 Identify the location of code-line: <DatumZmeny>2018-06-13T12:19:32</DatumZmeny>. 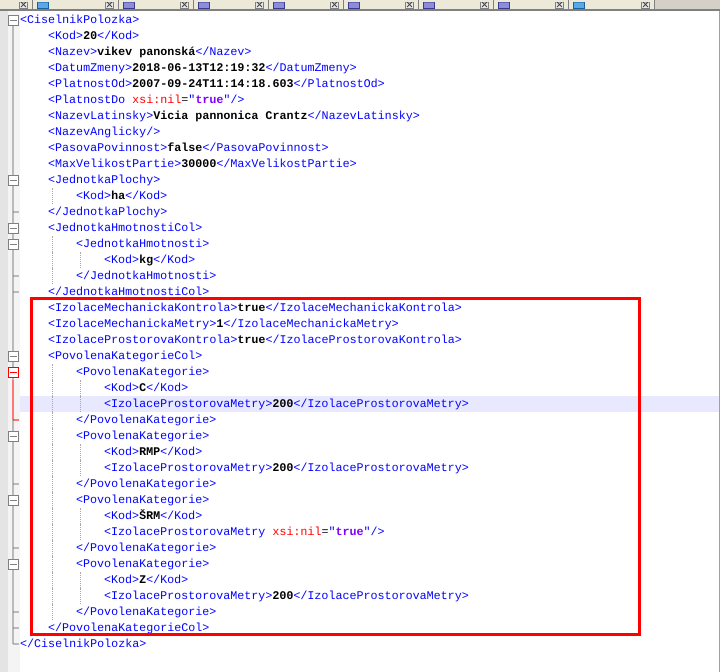
(202, 68).